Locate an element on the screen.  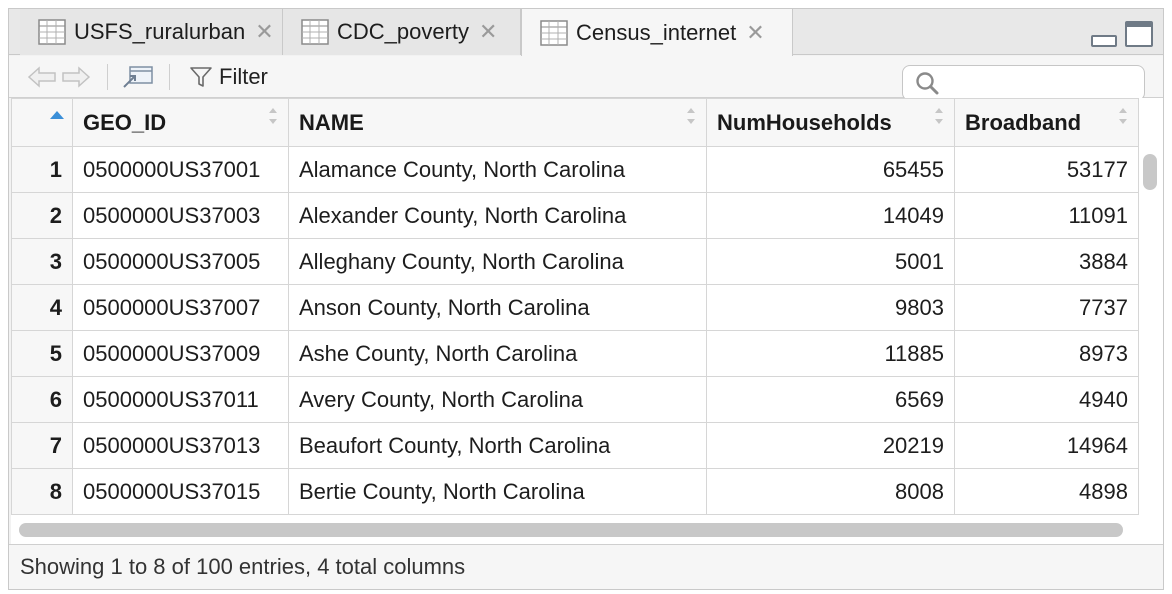
maximize-pane-icon is located at coordinates (1139, 34).